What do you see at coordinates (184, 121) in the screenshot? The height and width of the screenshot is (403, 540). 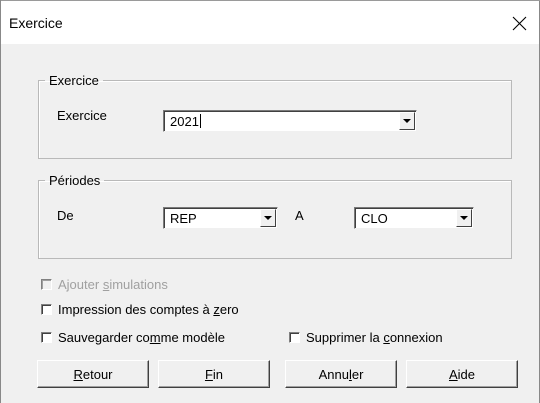 I see `exercice-value: 2021` at bounding box center [184, 121].